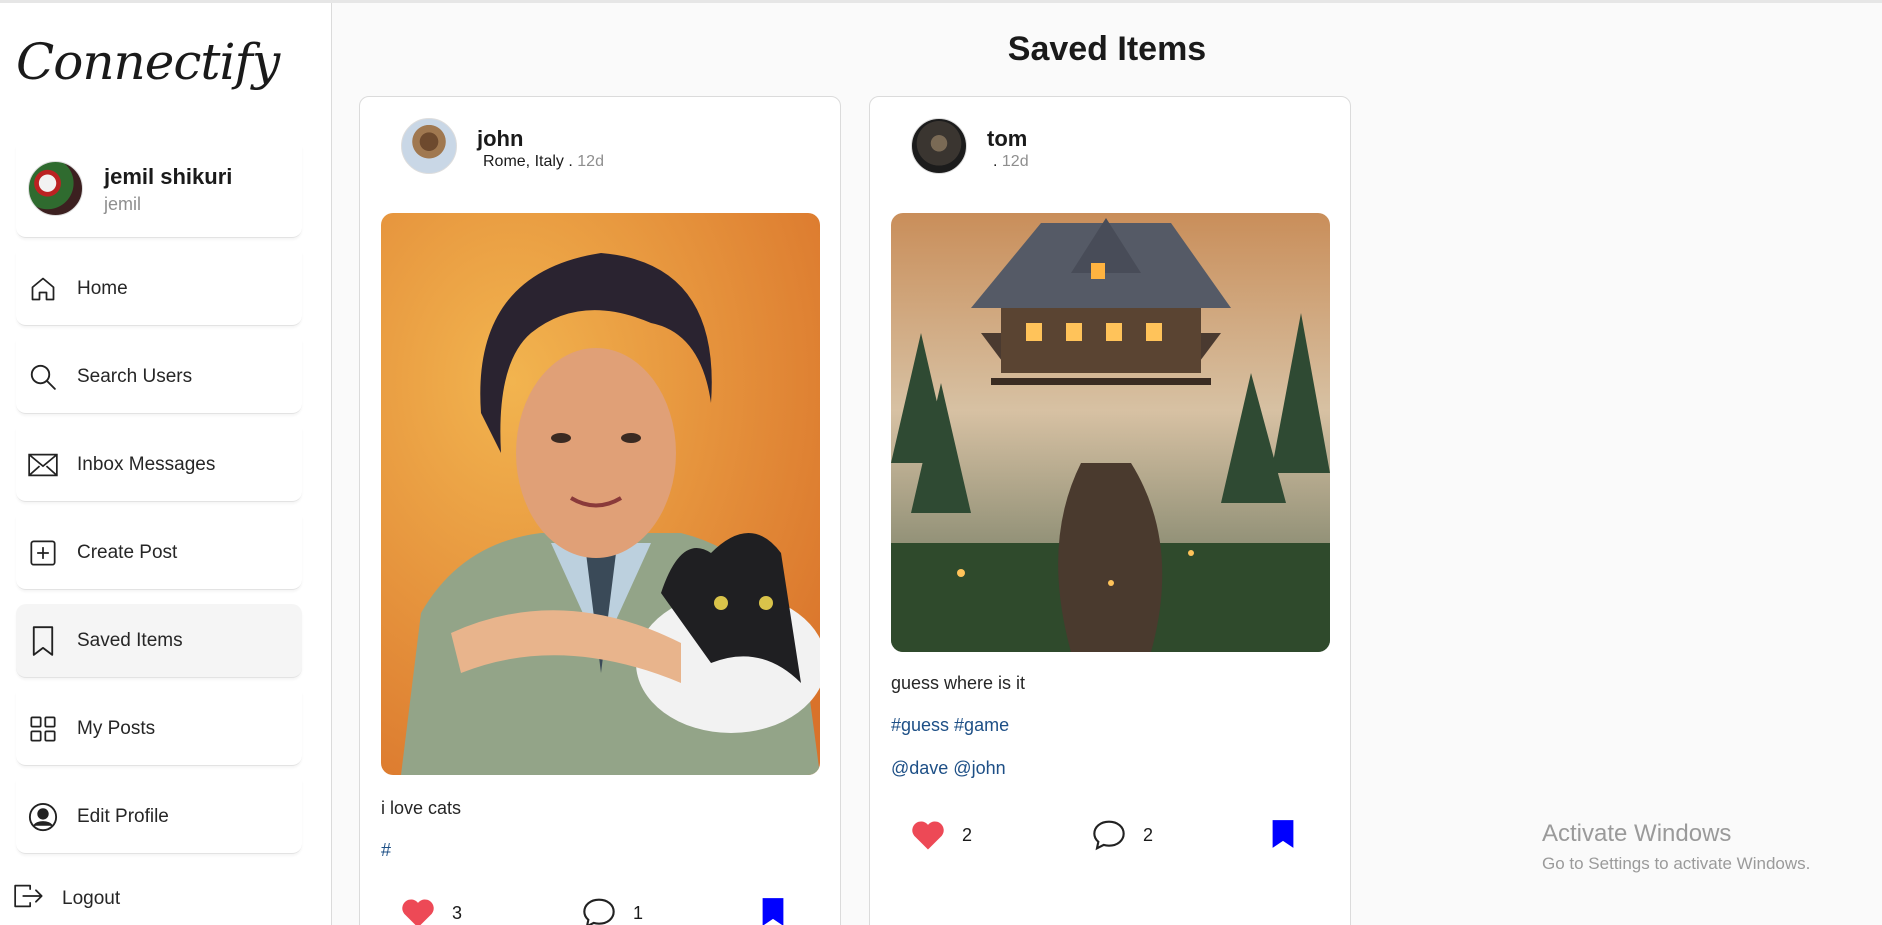 The width and height of the screenshot is (1882, 925). What do you see at coordinates (967, 834) in the screenshot?
I see `like-count: 2` at bounding box center [967, 834].